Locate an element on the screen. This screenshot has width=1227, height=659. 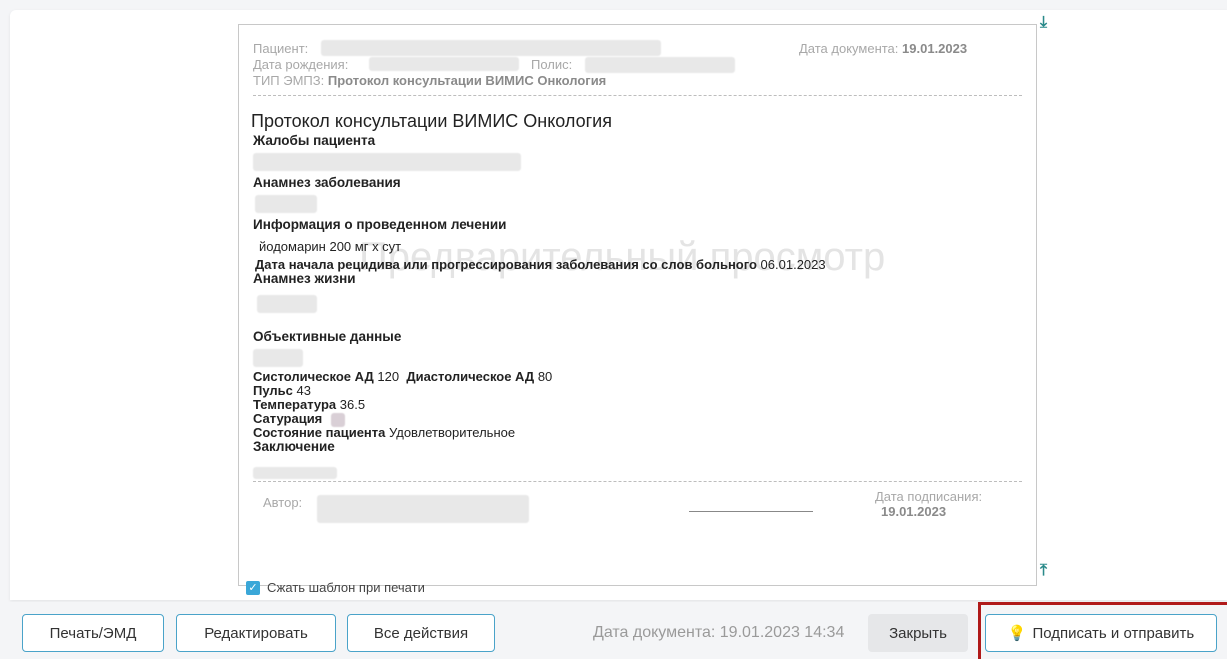
temp-label: Температура is located at coordinates (295, 404).